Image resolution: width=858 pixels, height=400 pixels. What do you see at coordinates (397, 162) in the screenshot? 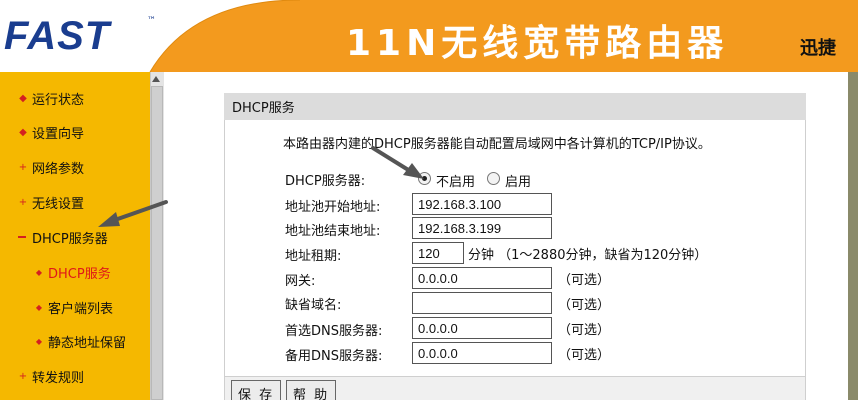
I see `arrow-to-radio-disable-icon` at bounding box center [397, 162].